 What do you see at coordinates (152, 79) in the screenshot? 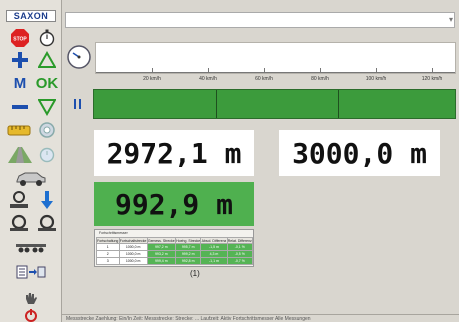
I see `speed-label: 20 km/h` at bounding box center [152, 79].